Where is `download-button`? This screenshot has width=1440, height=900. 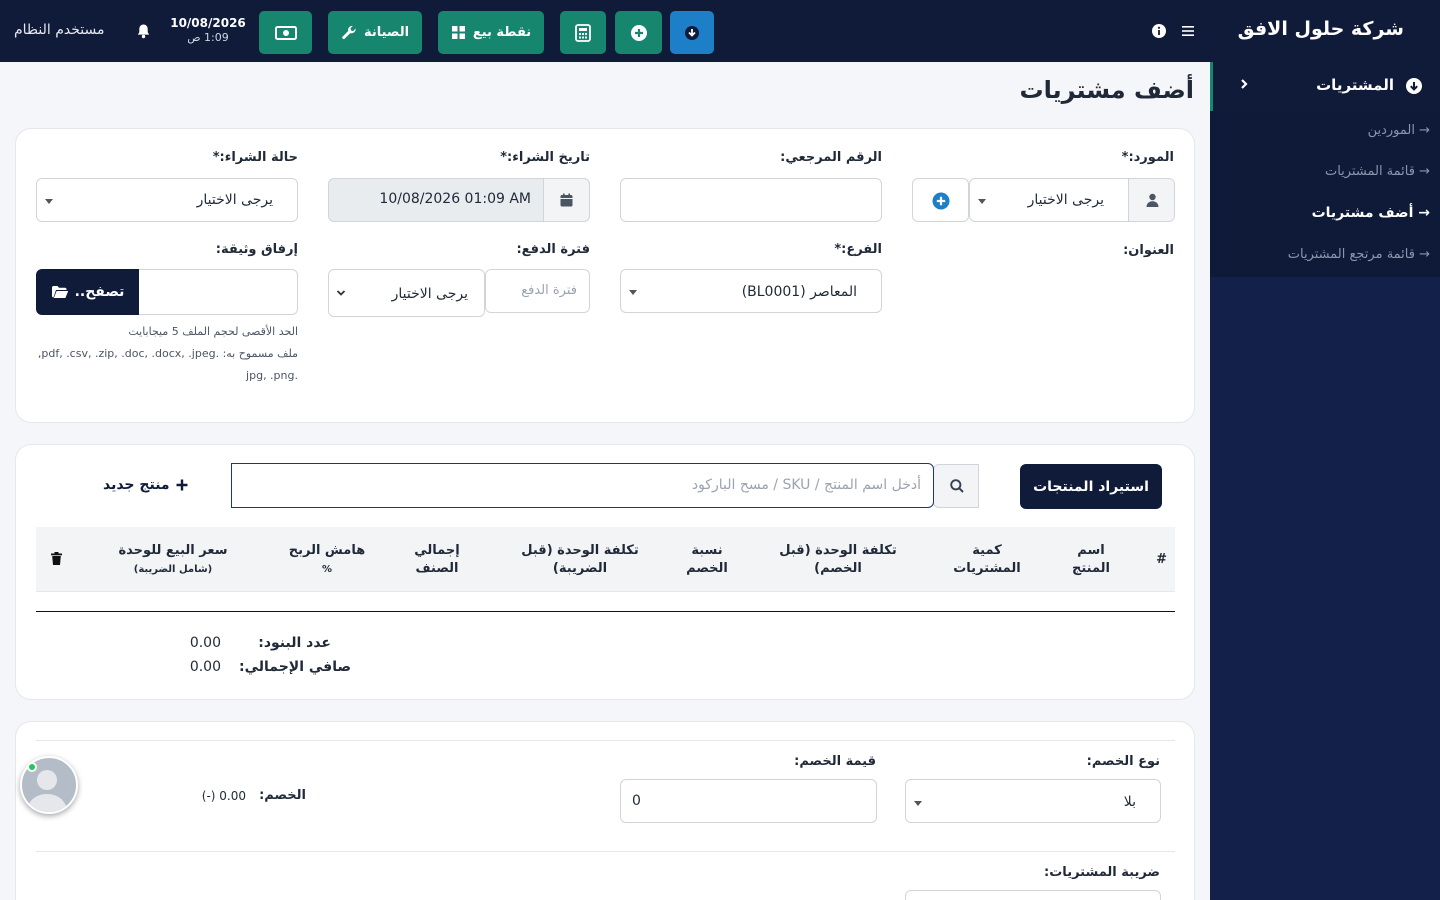
download-button is located at coordinates (692, 32).